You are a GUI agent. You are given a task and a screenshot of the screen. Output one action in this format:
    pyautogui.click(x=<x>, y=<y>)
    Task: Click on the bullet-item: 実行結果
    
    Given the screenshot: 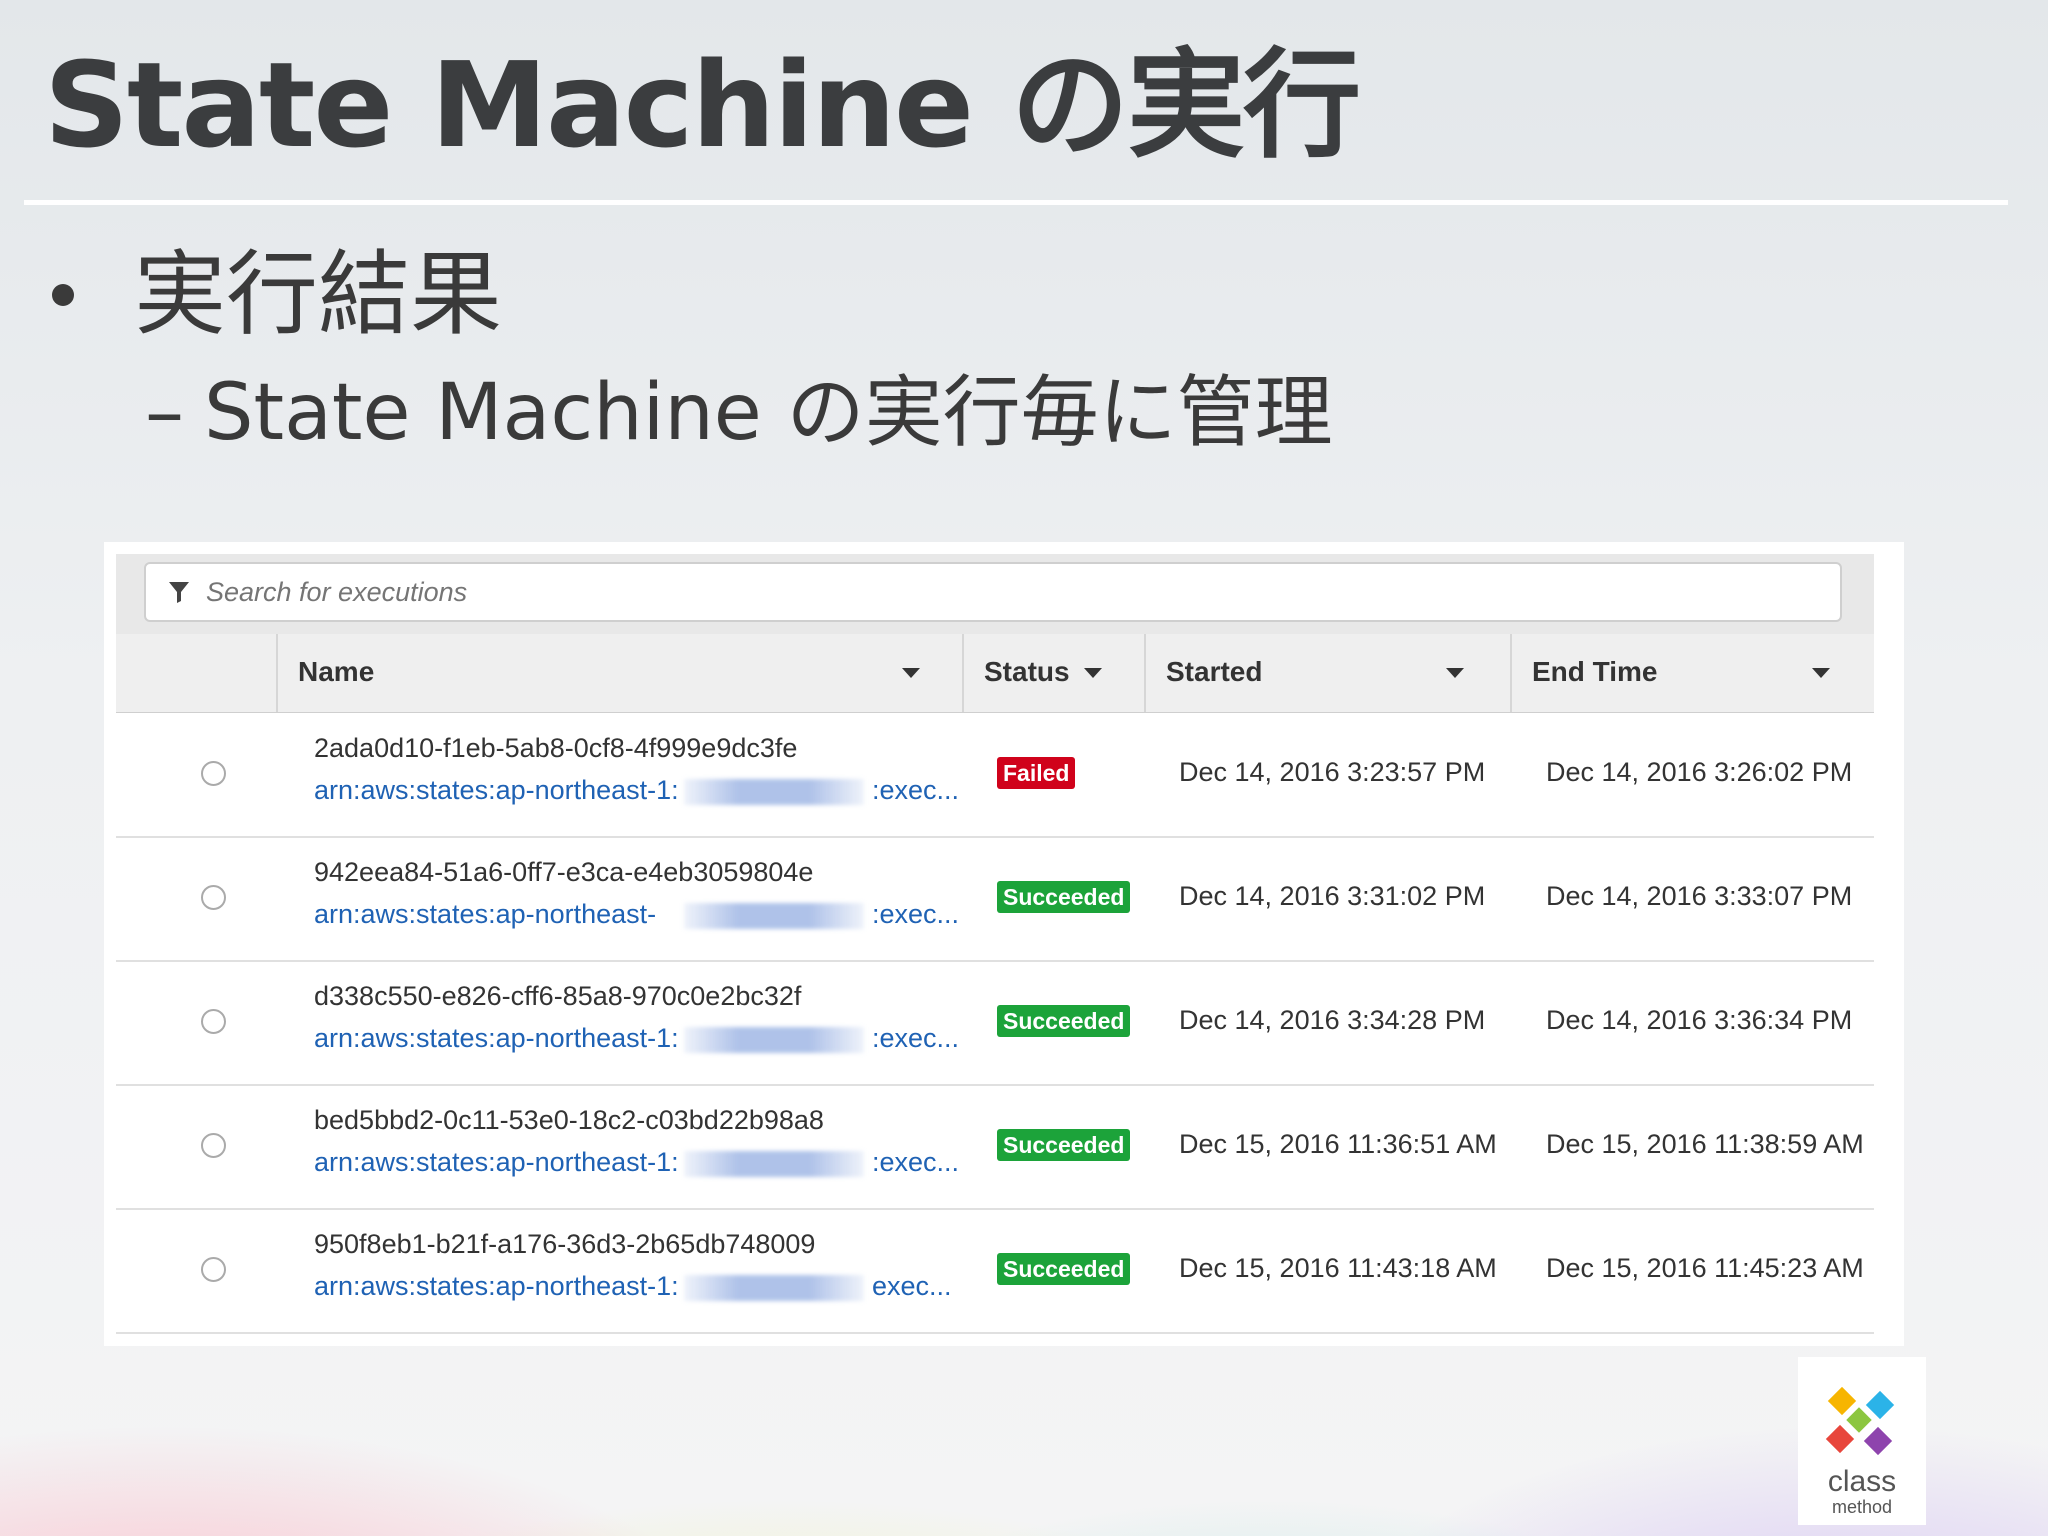 What is the action you would take?
    pyautogui.click(x=272, y=295)
    